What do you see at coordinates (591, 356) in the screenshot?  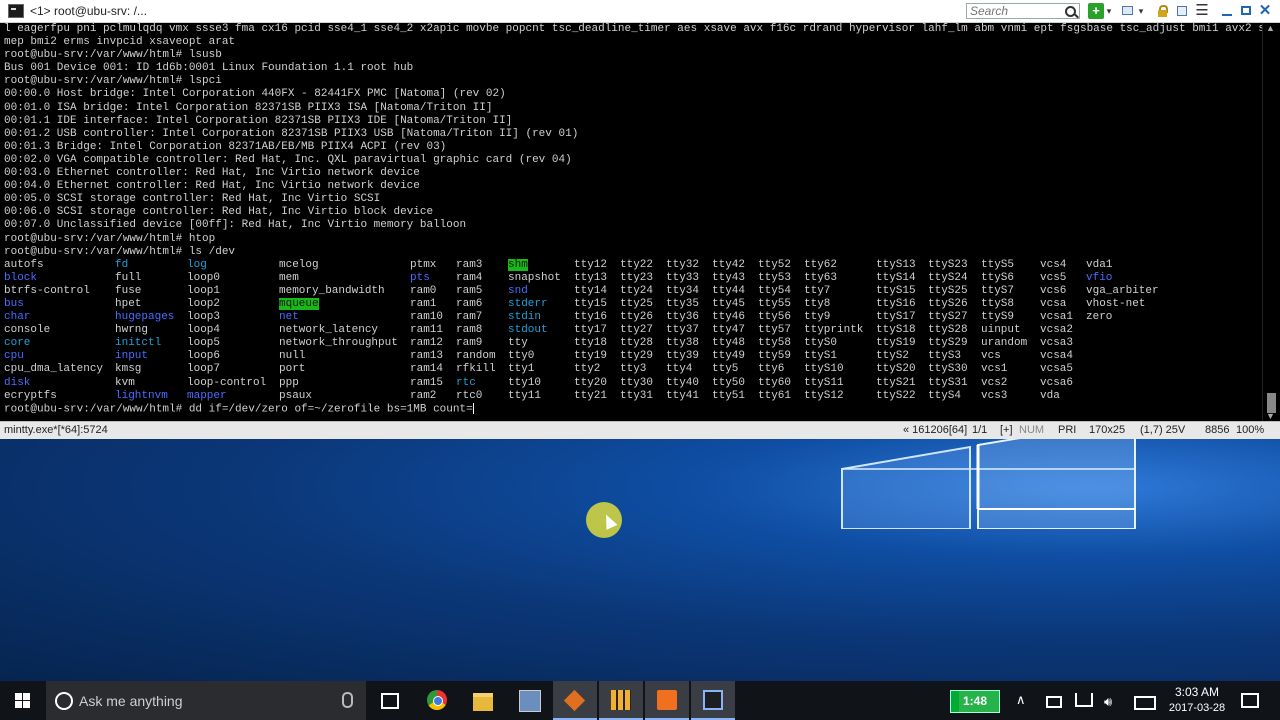 I see `ls-entry: tty19` at bounding box center [591, 356].